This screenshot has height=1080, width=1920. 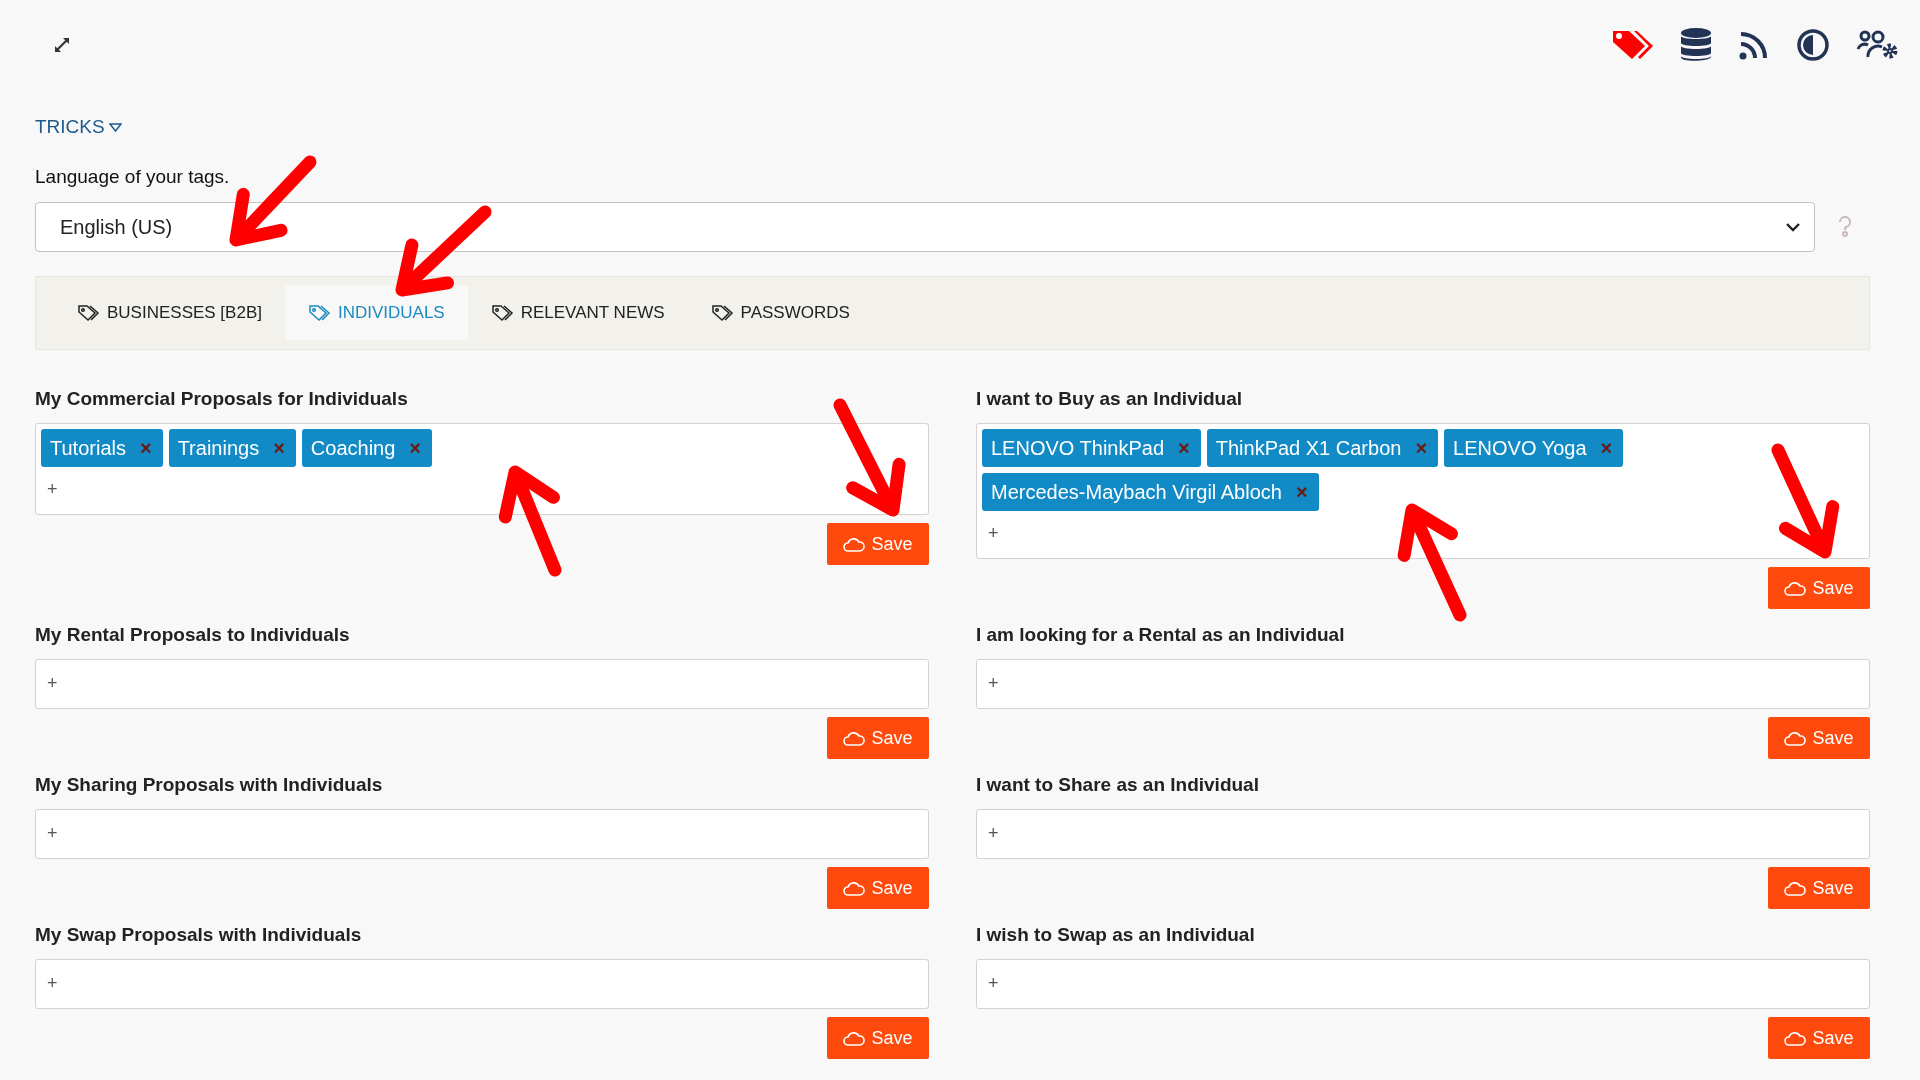 What do you see at coordinates (169, 313) in the screenshot?
I see `tab: BUSINESSES [B2B]` at bounding box center [169, 313].